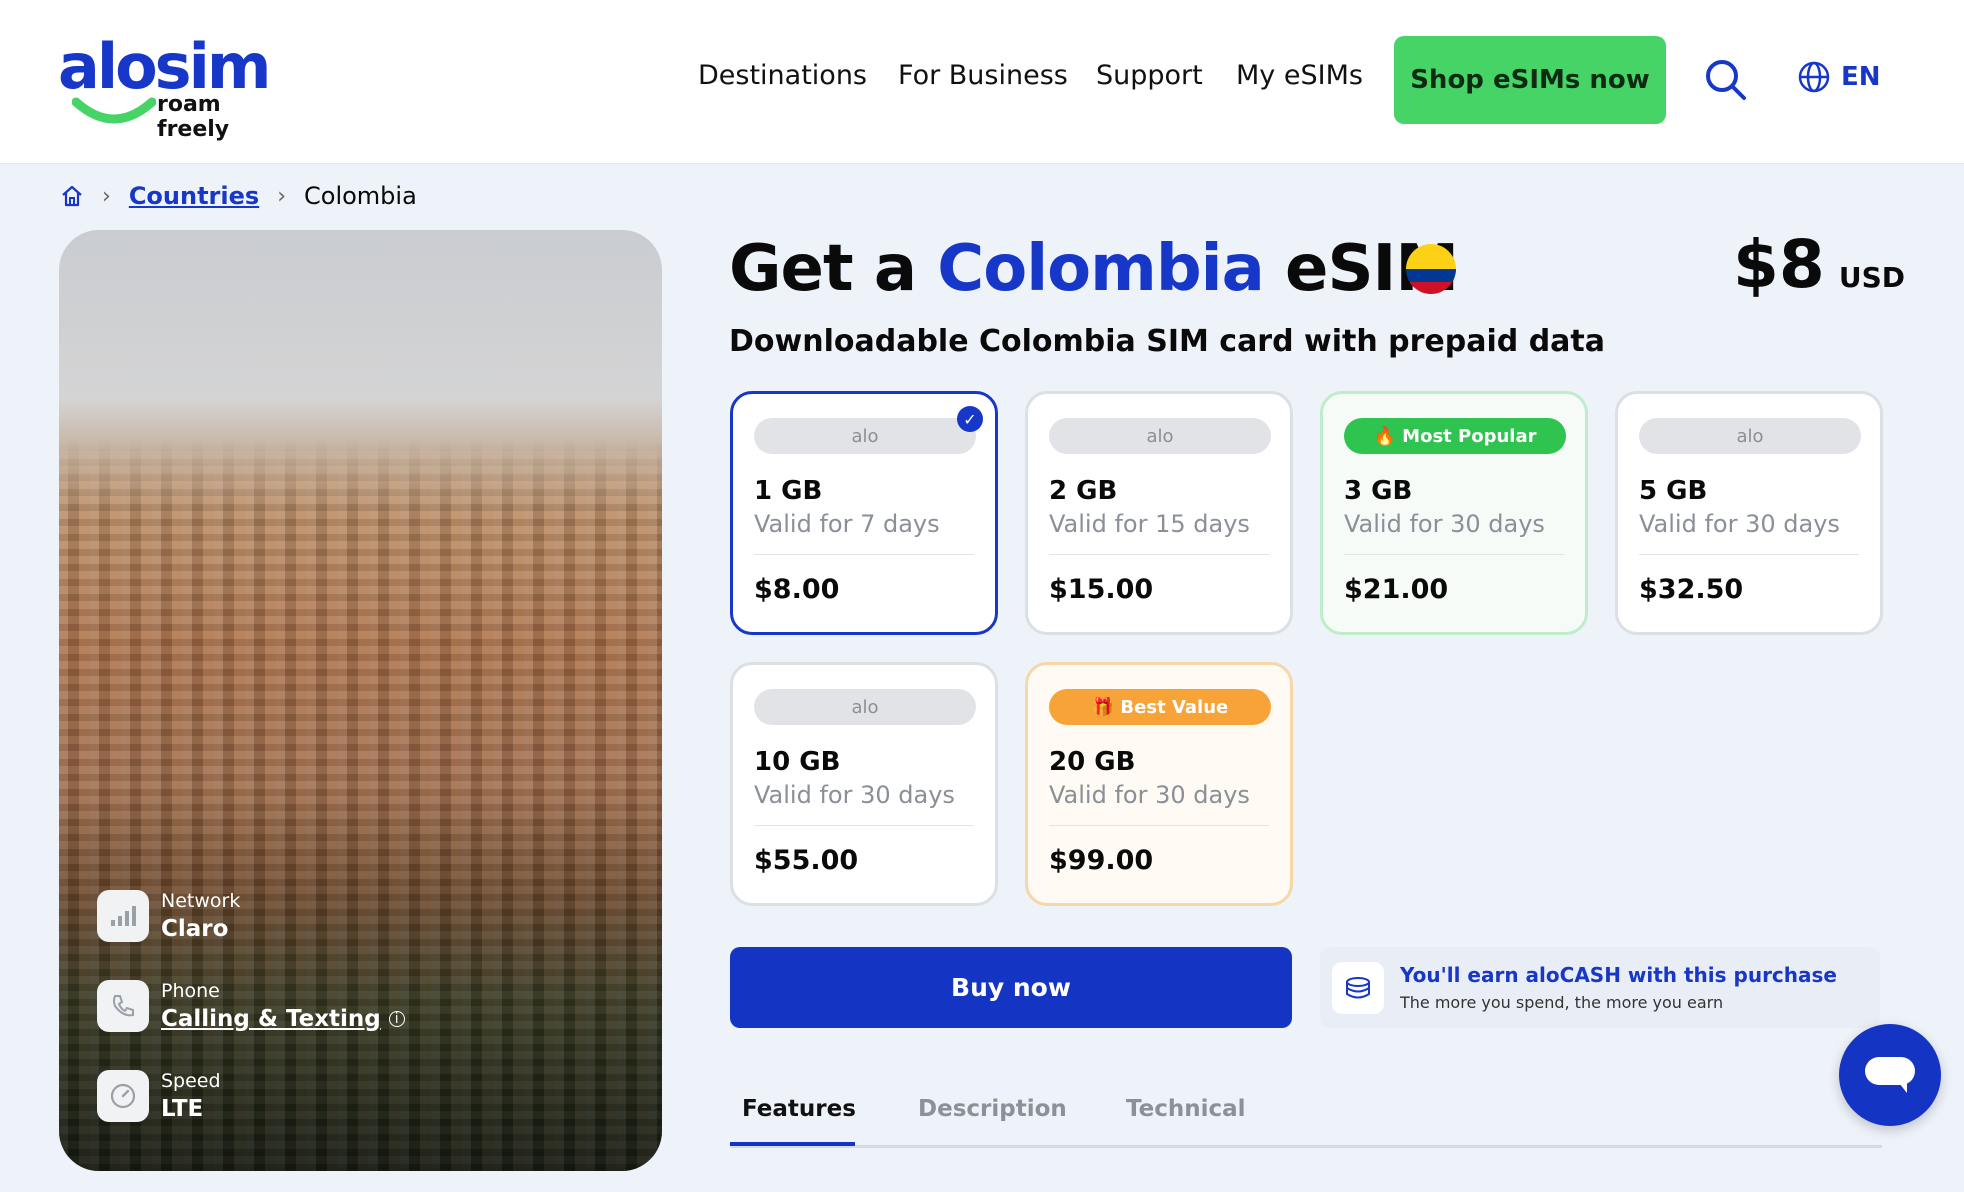  I want to click on spec-phone-value: Calling & Texting, so click(271, 1019).